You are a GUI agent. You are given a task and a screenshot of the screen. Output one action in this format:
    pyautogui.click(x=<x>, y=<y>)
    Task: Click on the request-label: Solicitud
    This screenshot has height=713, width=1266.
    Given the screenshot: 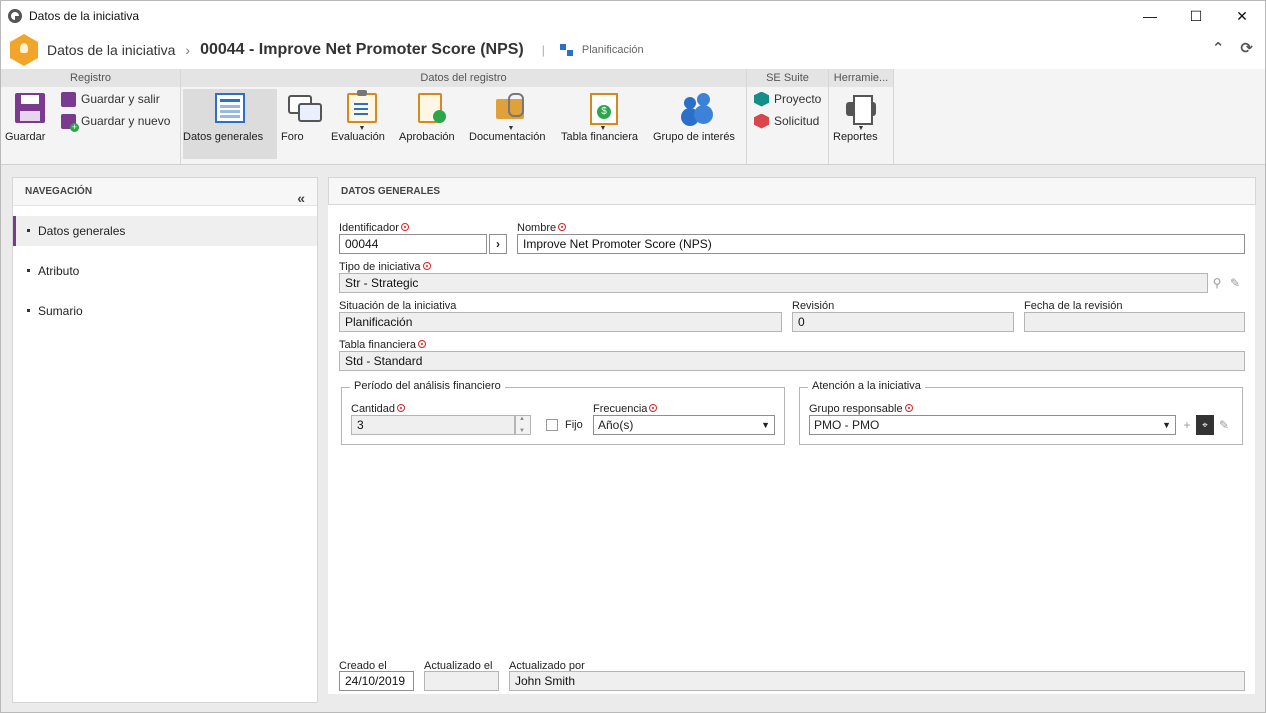 What is the action you would take?
    pyautogui.click(x=797, y=121)
    